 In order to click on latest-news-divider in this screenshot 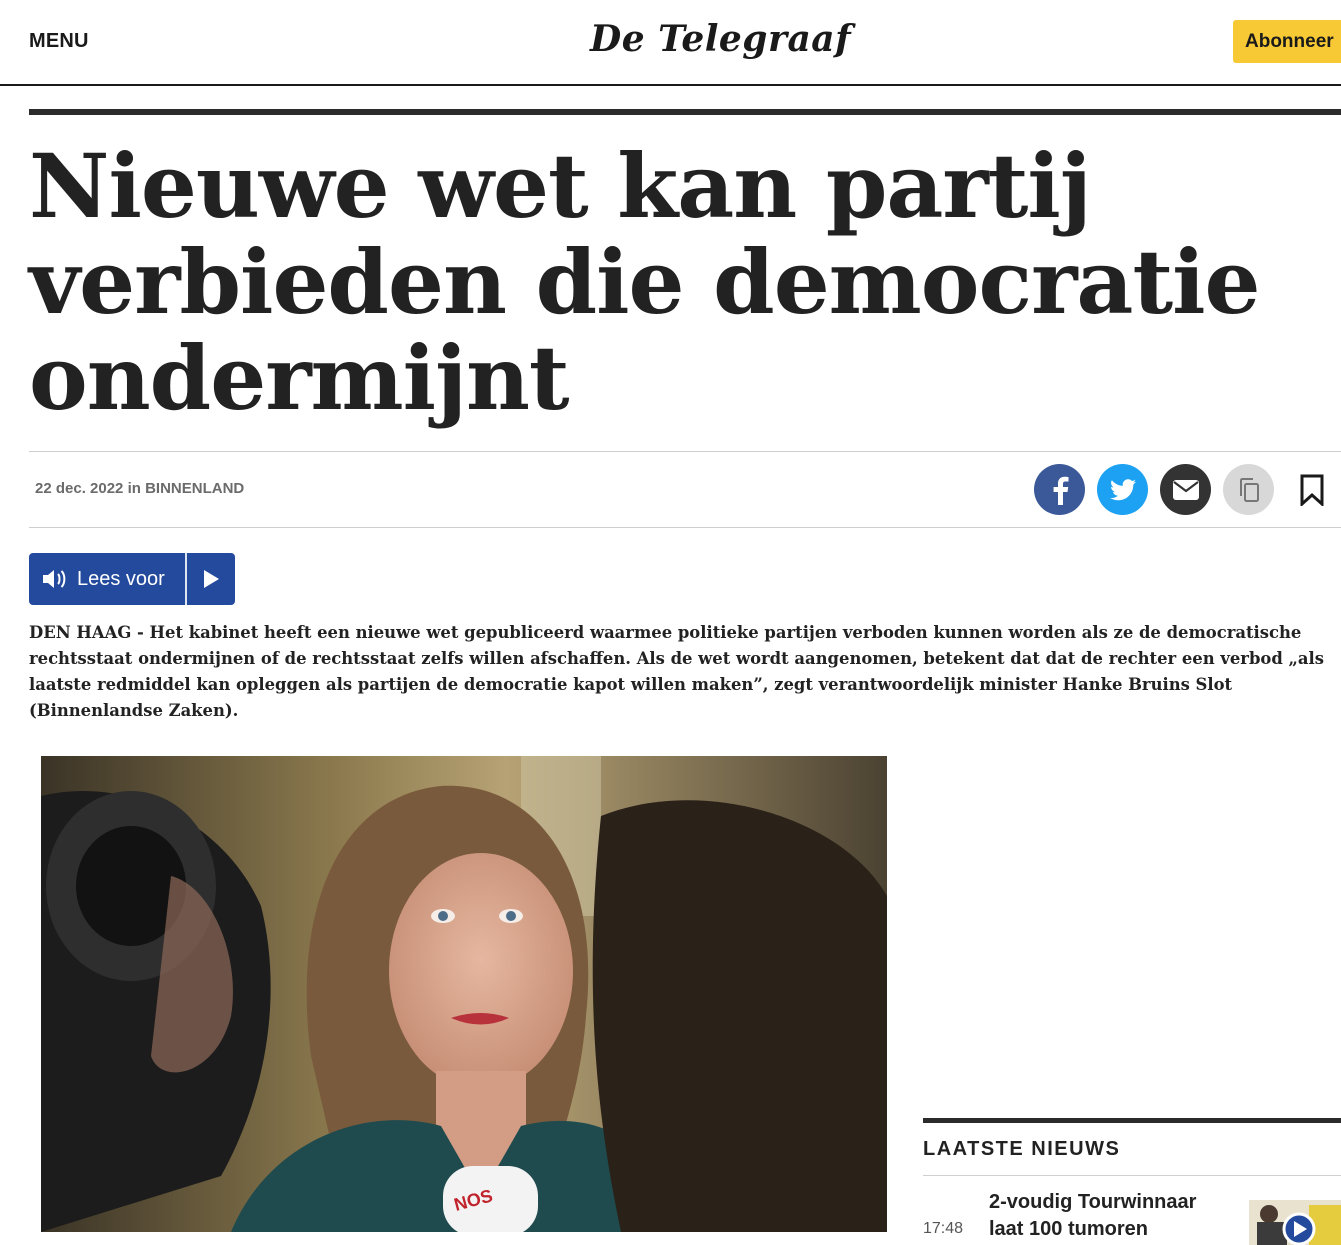, I will do `click(1132, 1175)`.